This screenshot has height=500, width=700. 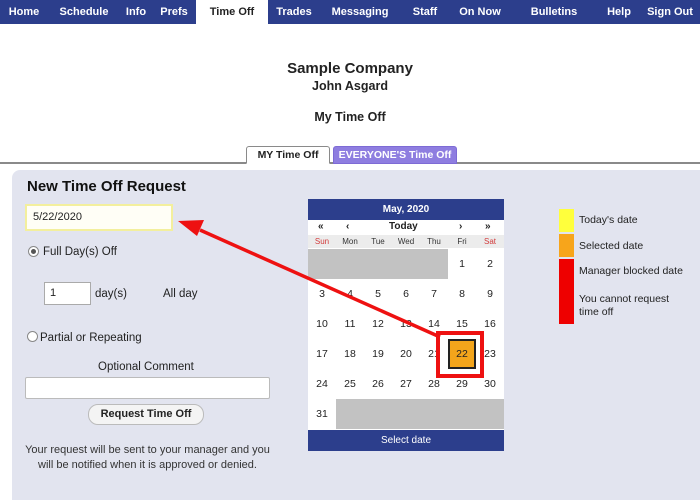 I want to click on all-day-label: All day, so click(x=180, y=294).